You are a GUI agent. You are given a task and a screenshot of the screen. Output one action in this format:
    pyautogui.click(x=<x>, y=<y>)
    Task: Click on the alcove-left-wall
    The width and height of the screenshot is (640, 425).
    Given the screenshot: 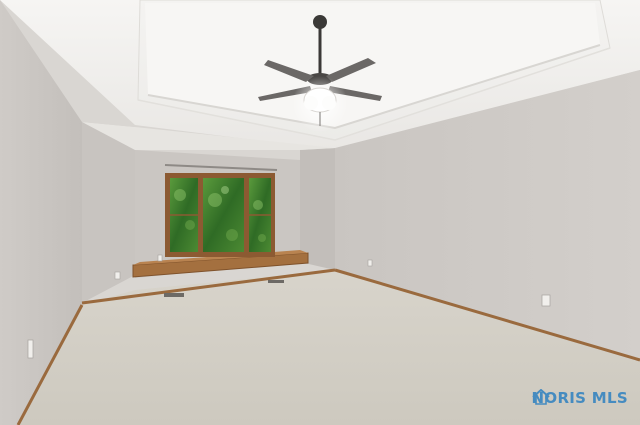 What is the action you would take?
    pyautogui.click(x=108, y=212)
    